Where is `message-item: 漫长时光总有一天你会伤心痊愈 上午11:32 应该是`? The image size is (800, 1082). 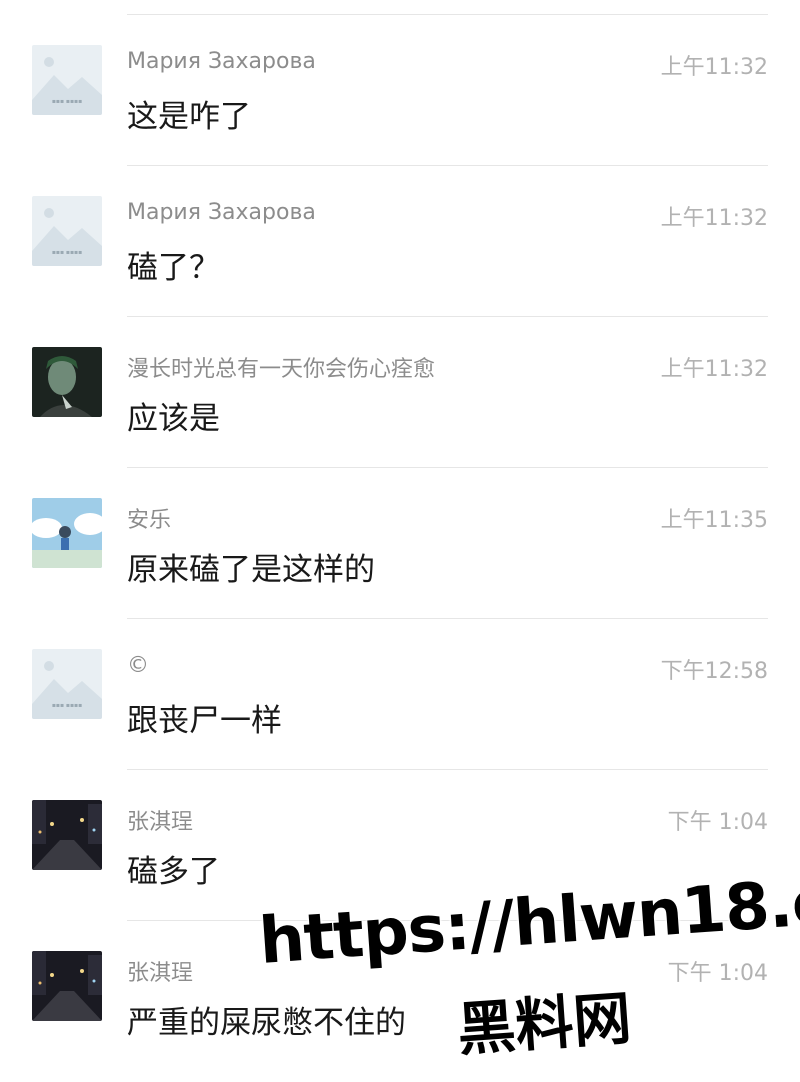
message-item: 漫长时光总有一天你会伤心痊愈 上午11:32 应该是 is located at coordinates (400, 392).